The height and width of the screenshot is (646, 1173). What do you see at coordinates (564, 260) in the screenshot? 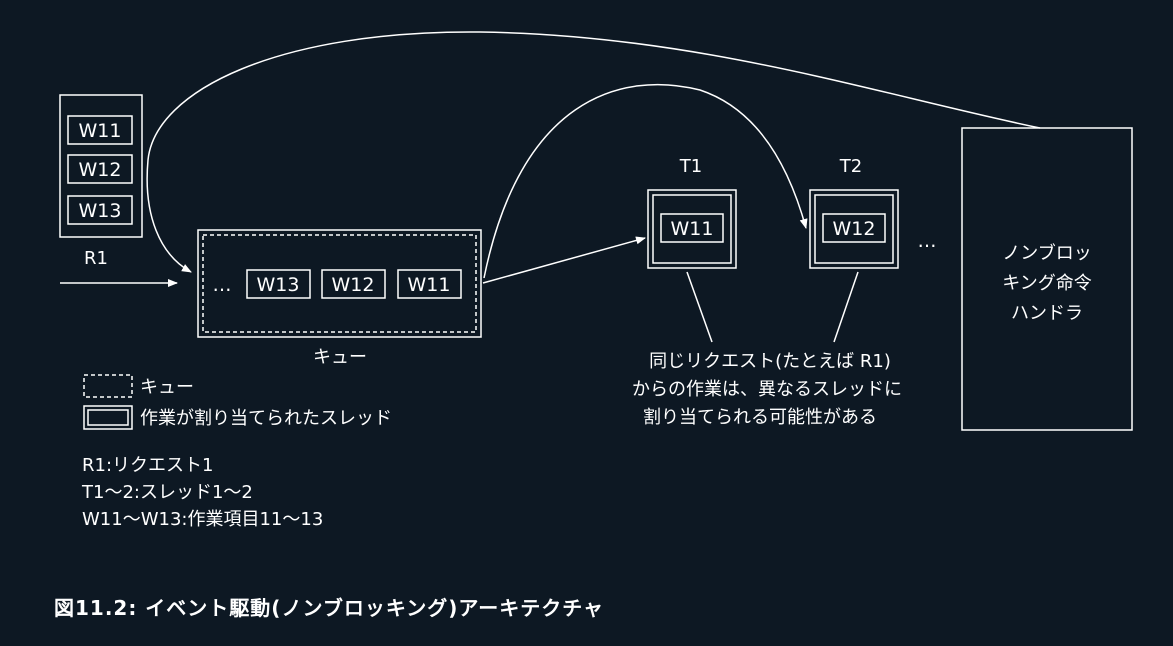
I see `queue-to-t1-arrow` at bounding box center [564, 260].